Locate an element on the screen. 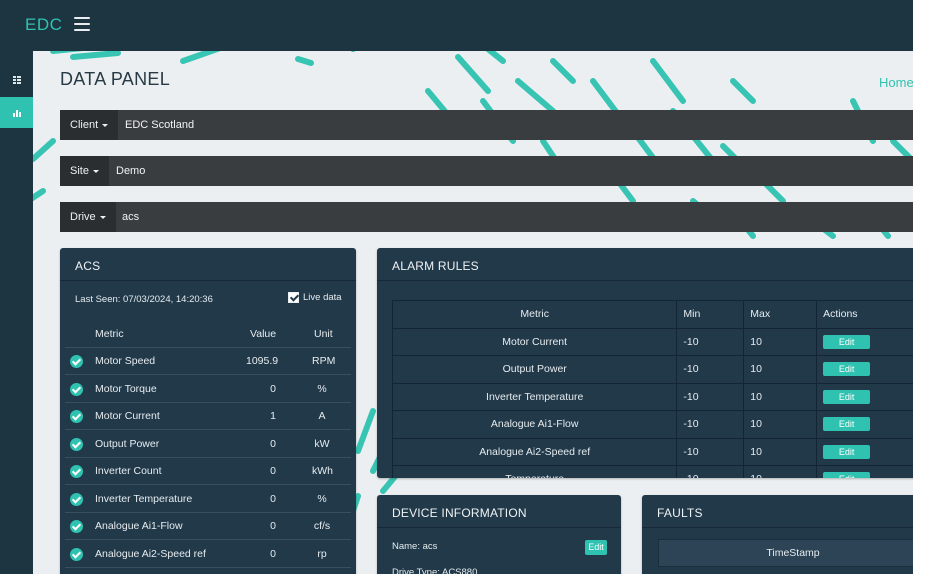 This screenshot has height=584, width=952. alarm-rule-row: Temperature-1010 Edit is located at coordinates (652, 471).